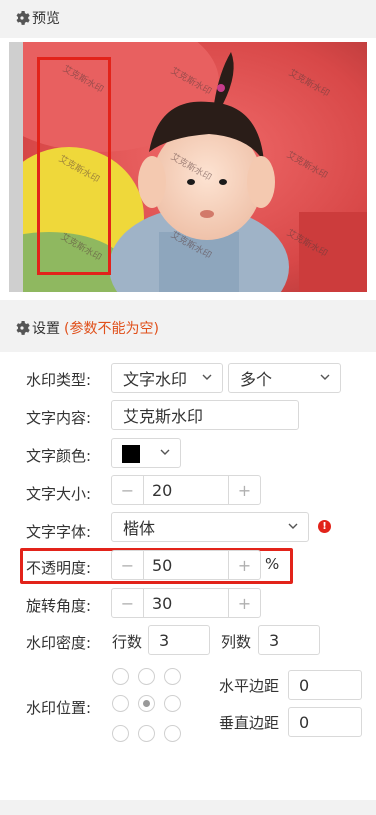 The width and height of the screenshot is (376, 815). Describe the element at coordinates (179, 640) in the screenshot. I see `rows-input: 3` at that location.